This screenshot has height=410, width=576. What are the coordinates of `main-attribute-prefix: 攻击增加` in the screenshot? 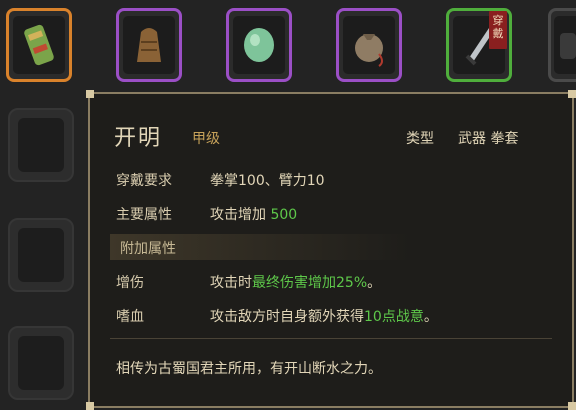 It's located at (238, 215).